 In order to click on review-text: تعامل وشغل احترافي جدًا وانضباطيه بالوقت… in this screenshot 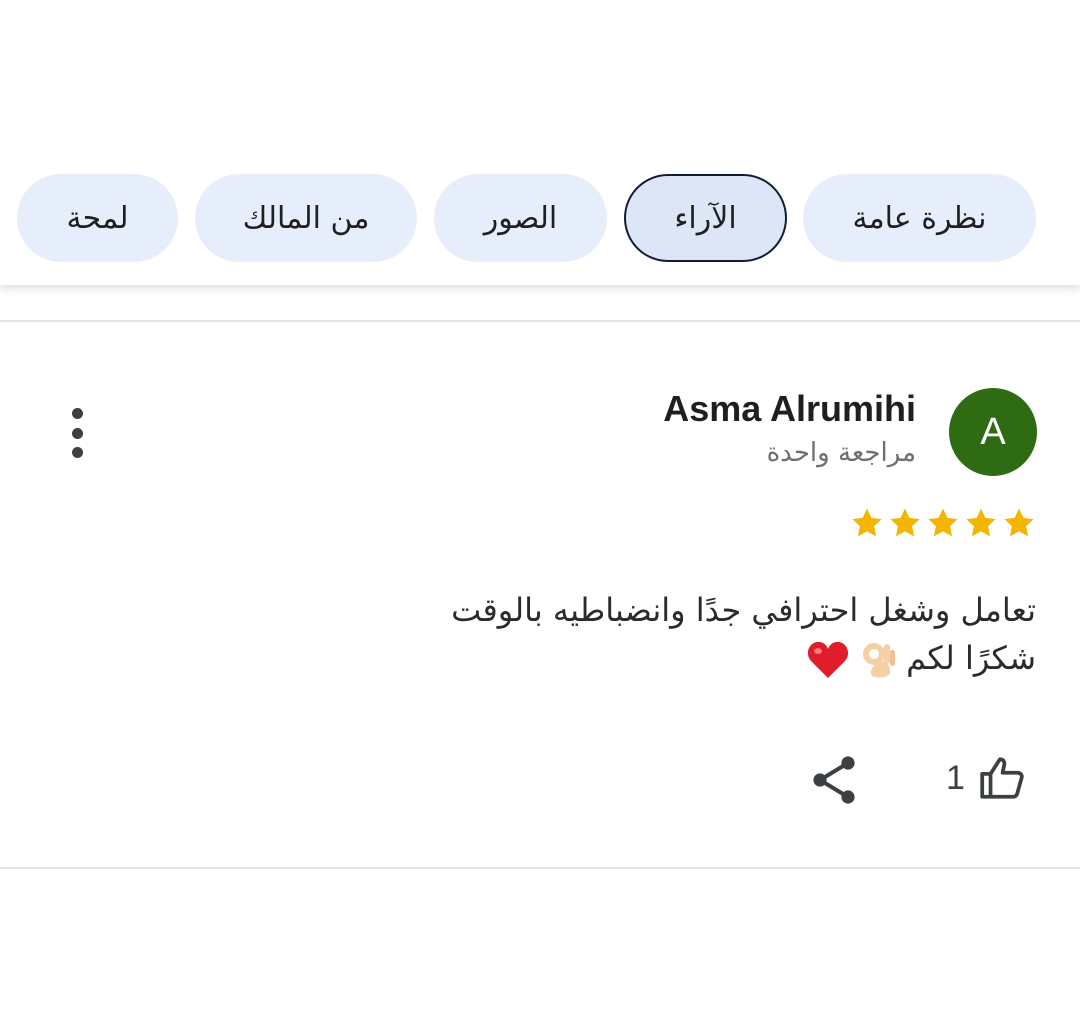, I will do `click(716, 634)`.